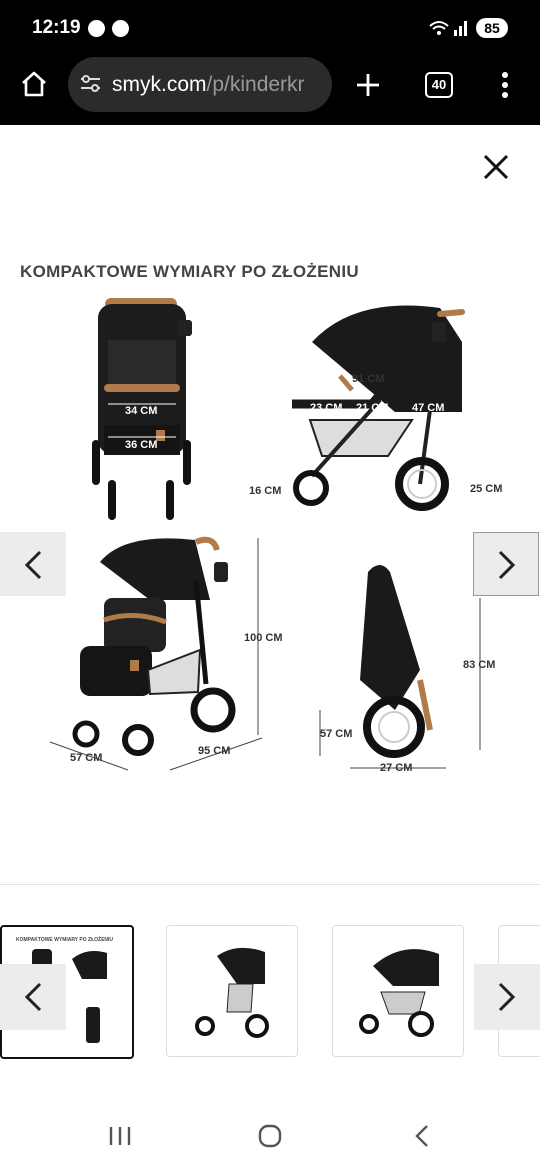 The image size is (540, 1170). I want to click on thumbnails-next-button, so click(507, 997).